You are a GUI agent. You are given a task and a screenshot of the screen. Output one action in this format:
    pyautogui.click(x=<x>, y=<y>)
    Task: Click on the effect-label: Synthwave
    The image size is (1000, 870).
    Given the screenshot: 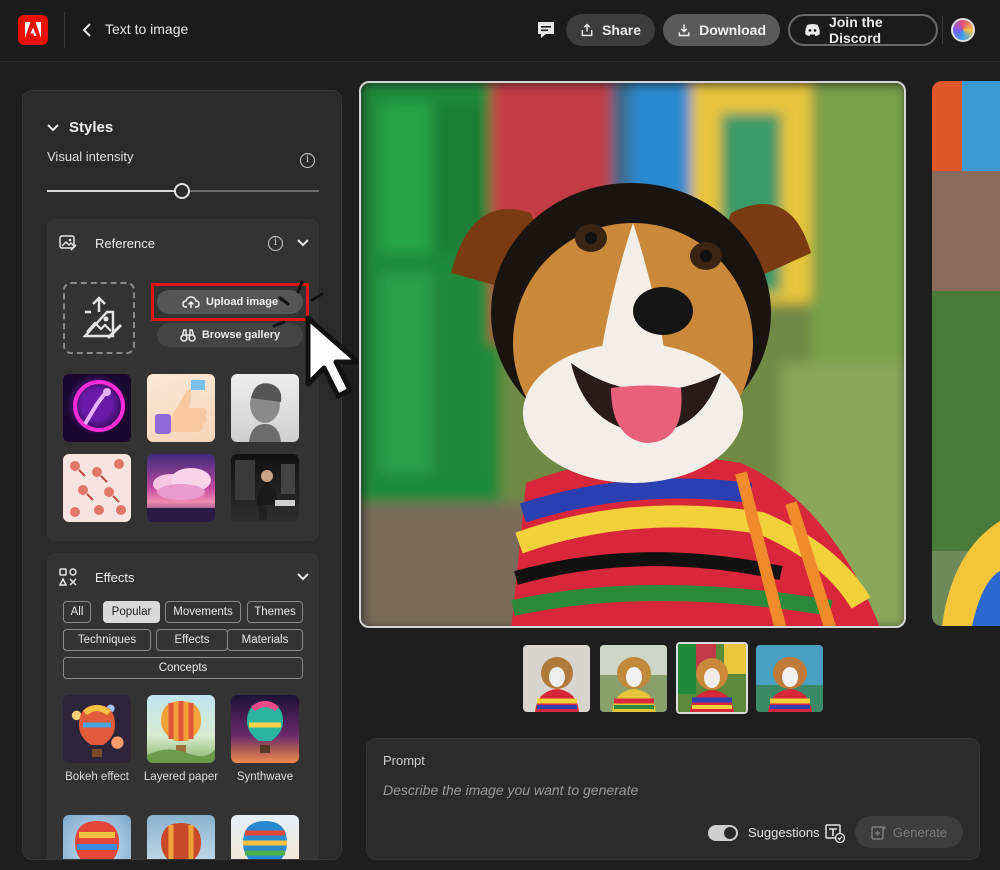 What is the action you would take?
    pyautogui.click(x=265, y=777)
    